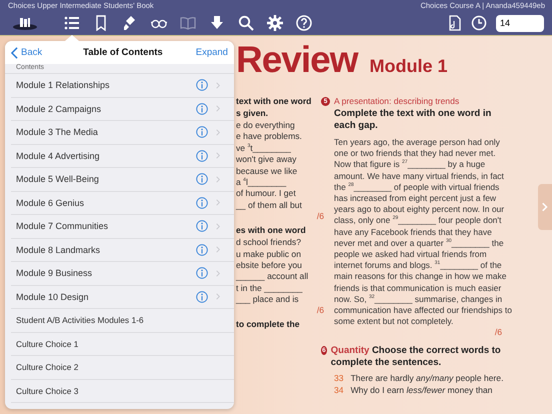 The image size is (552, 414). What do you see at coordinates (122, 391) in the screenshot?
I see `list-item: Culture Choice 3` at bounding box center [122, 391].